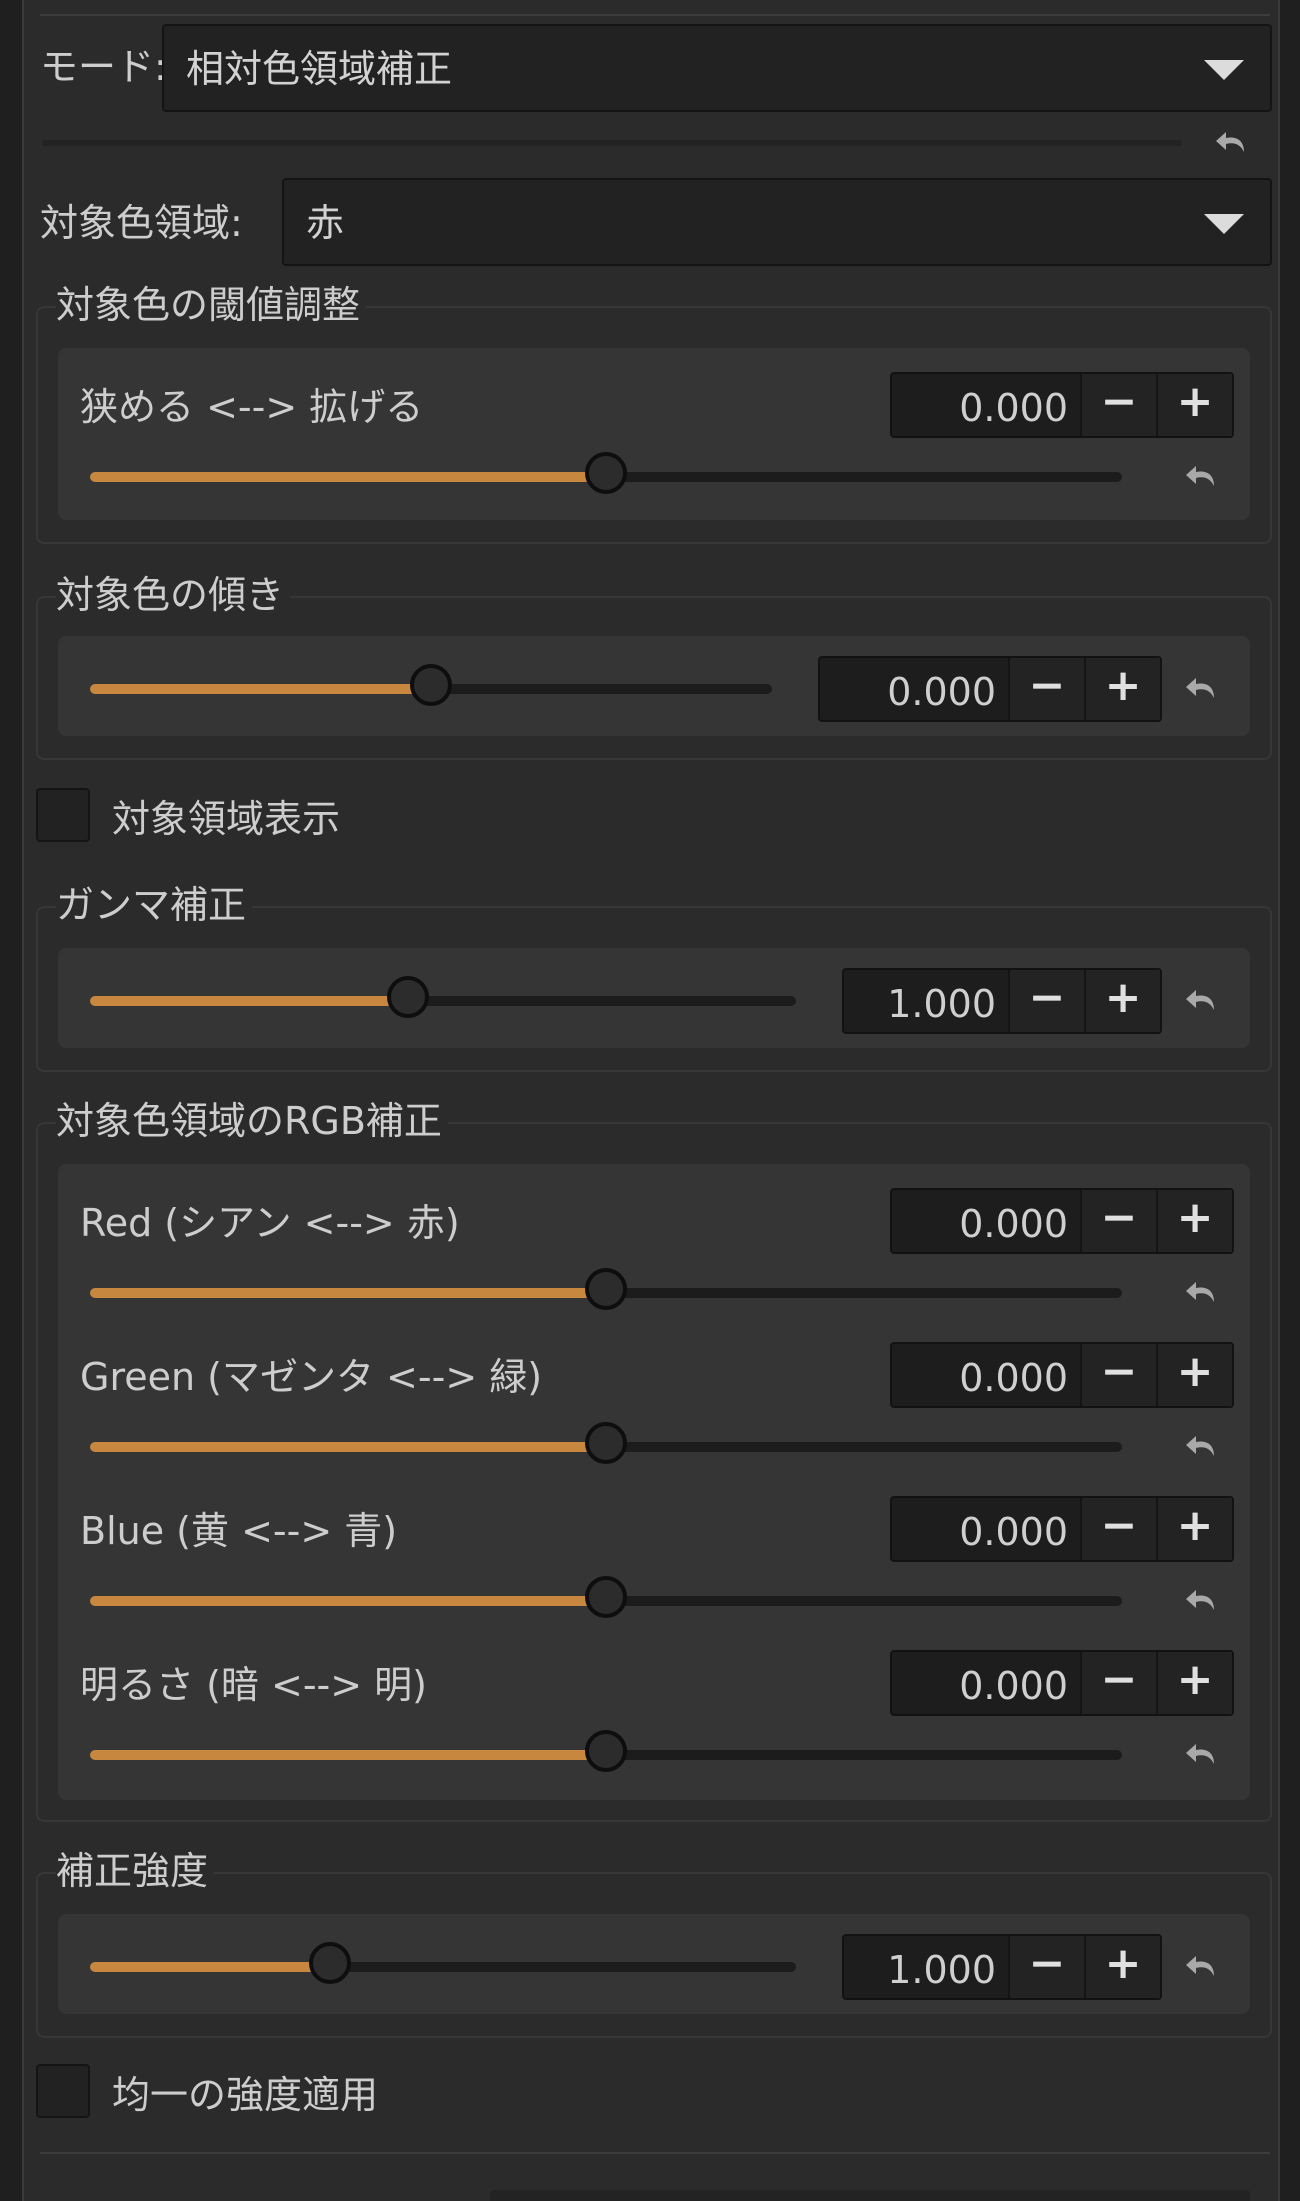 The width and height of the screenshot is (1300, 2201). I want to click on red-slider, so click(606, 1290).